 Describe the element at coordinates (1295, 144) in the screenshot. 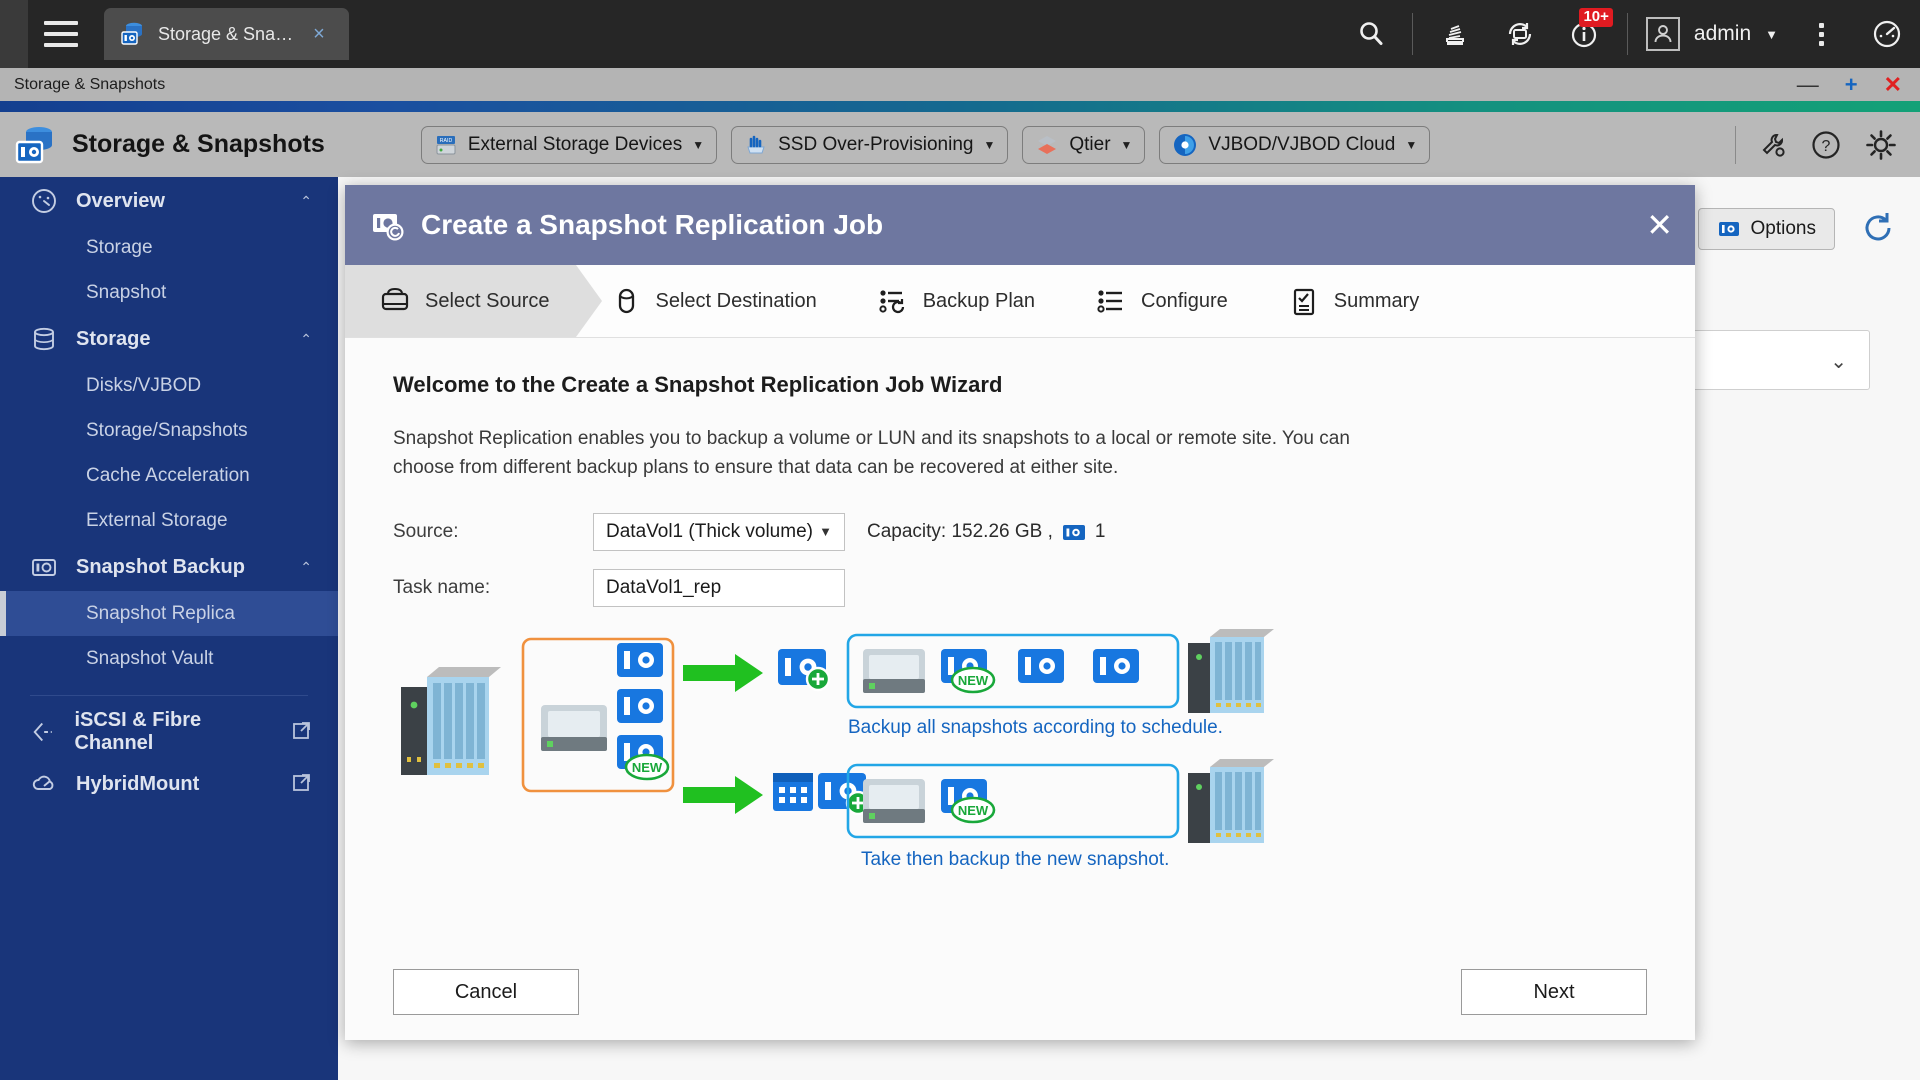

I see `vjbod-cloud-dropdown: VJBOD/VJBOD Cloud ▼` at that location.